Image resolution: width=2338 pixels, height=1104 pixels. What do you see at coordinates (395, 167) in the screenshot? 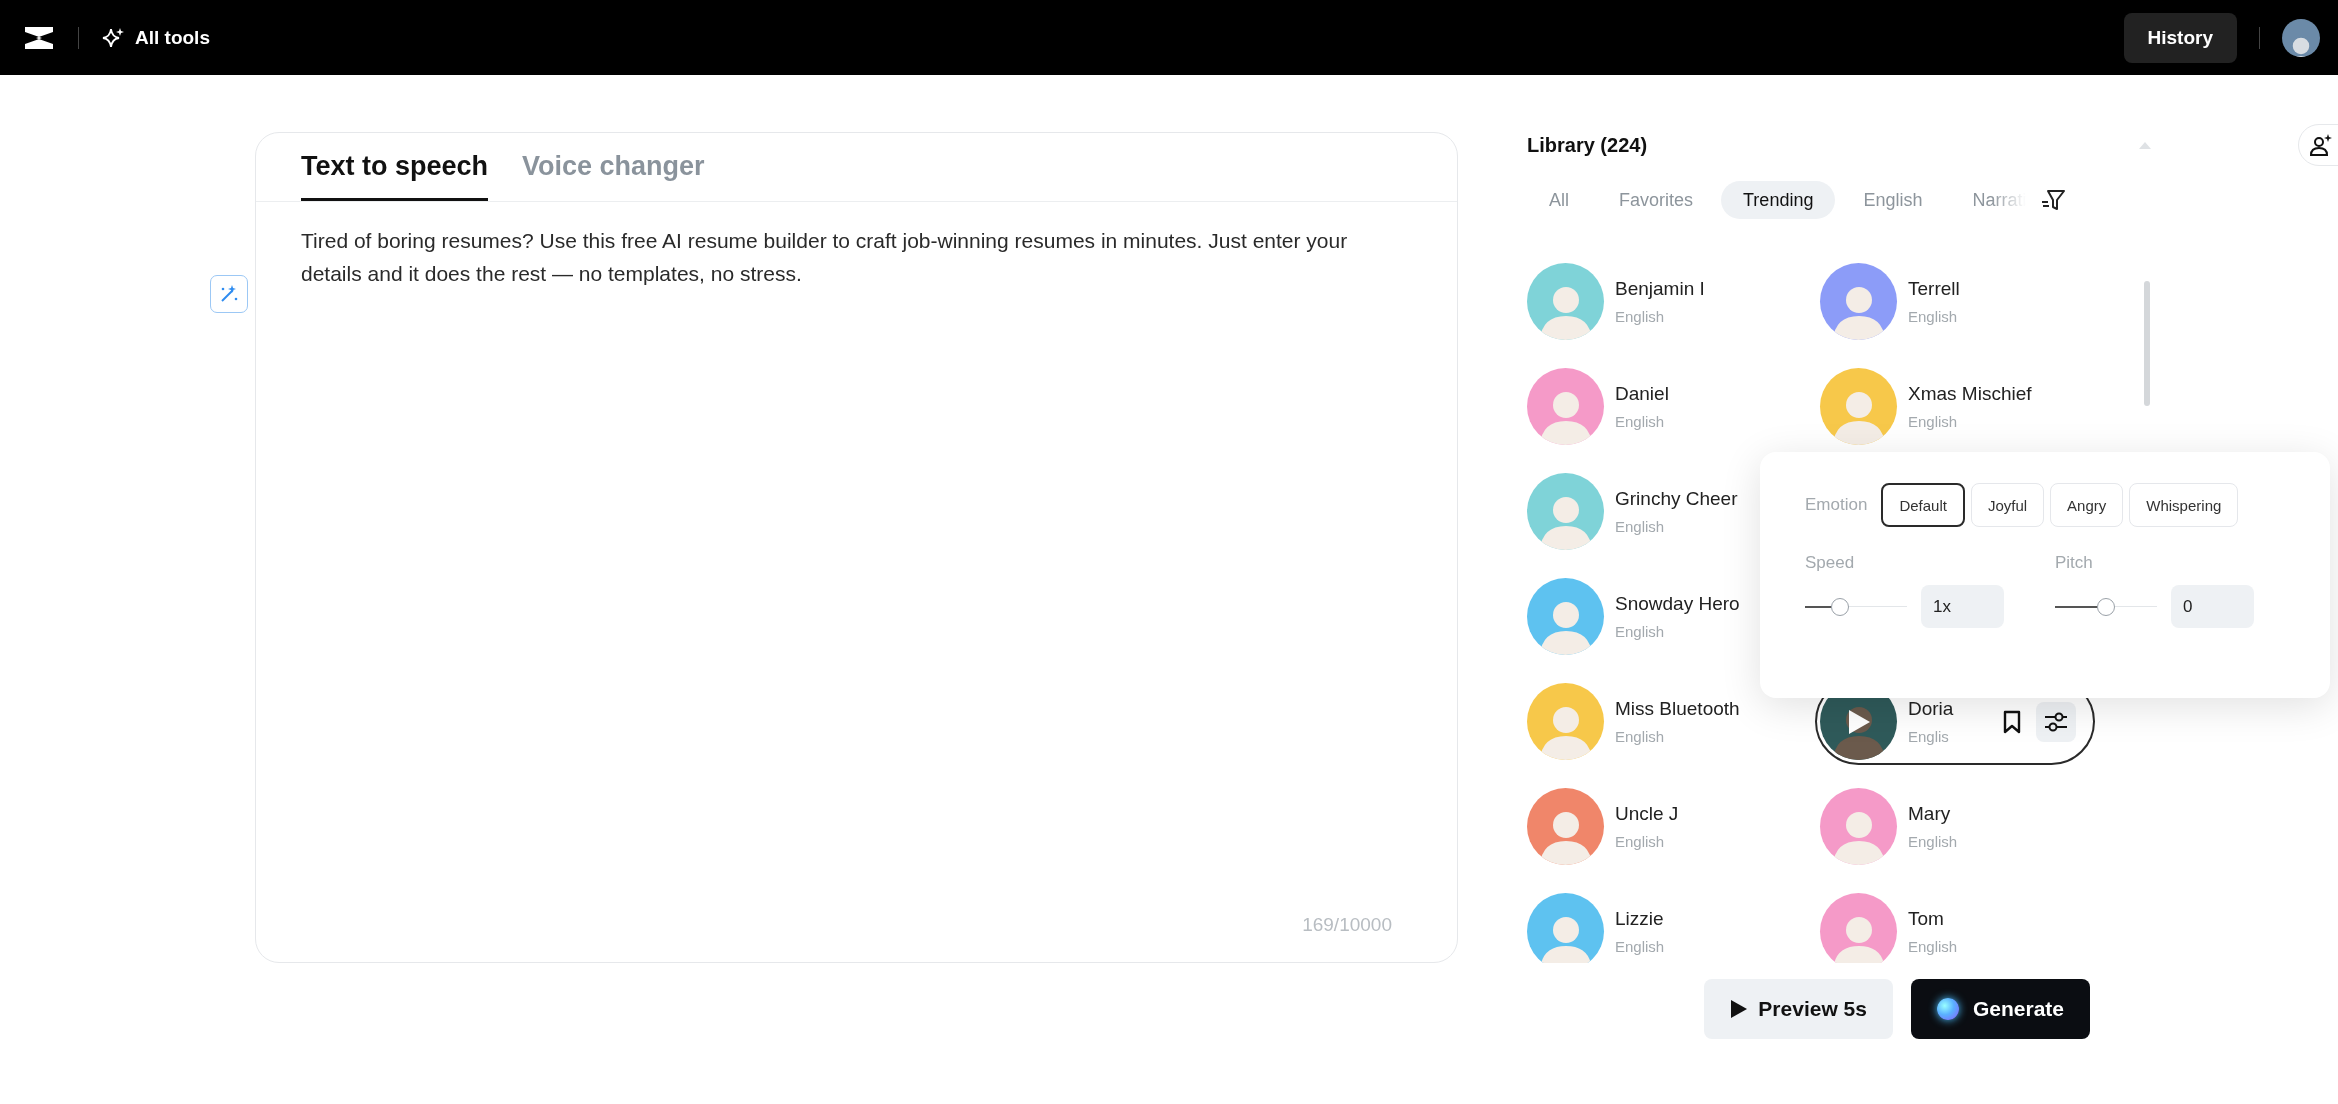
I see `tab: Text to speech` at bounding box center [395, 167].